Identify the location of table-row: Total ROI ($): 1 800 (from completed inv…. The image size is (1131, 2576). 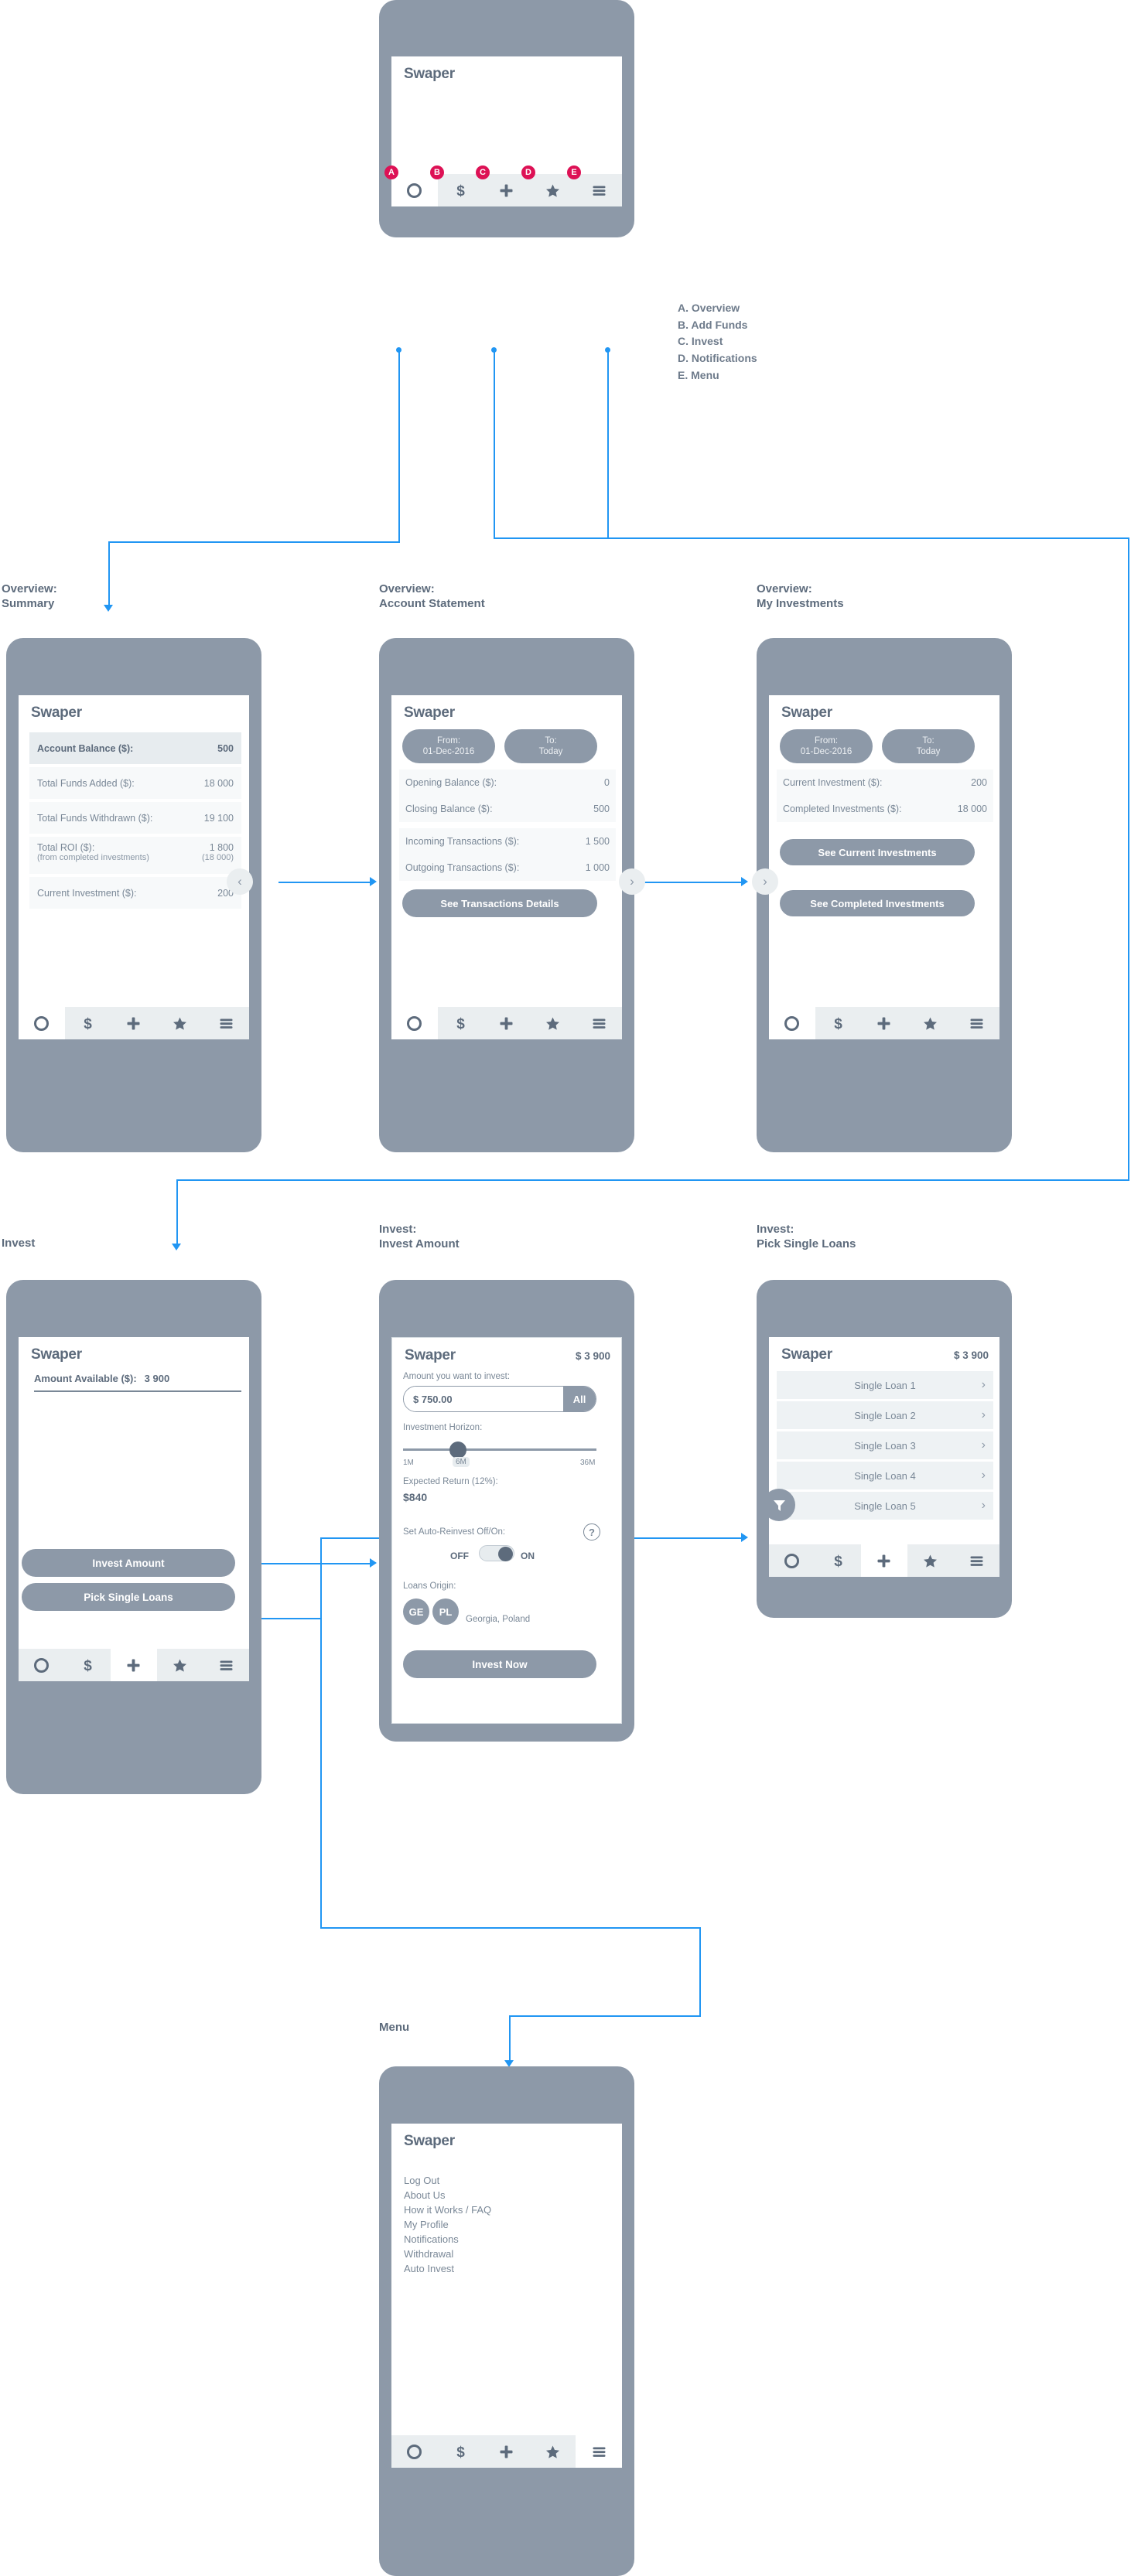
(135, 855).